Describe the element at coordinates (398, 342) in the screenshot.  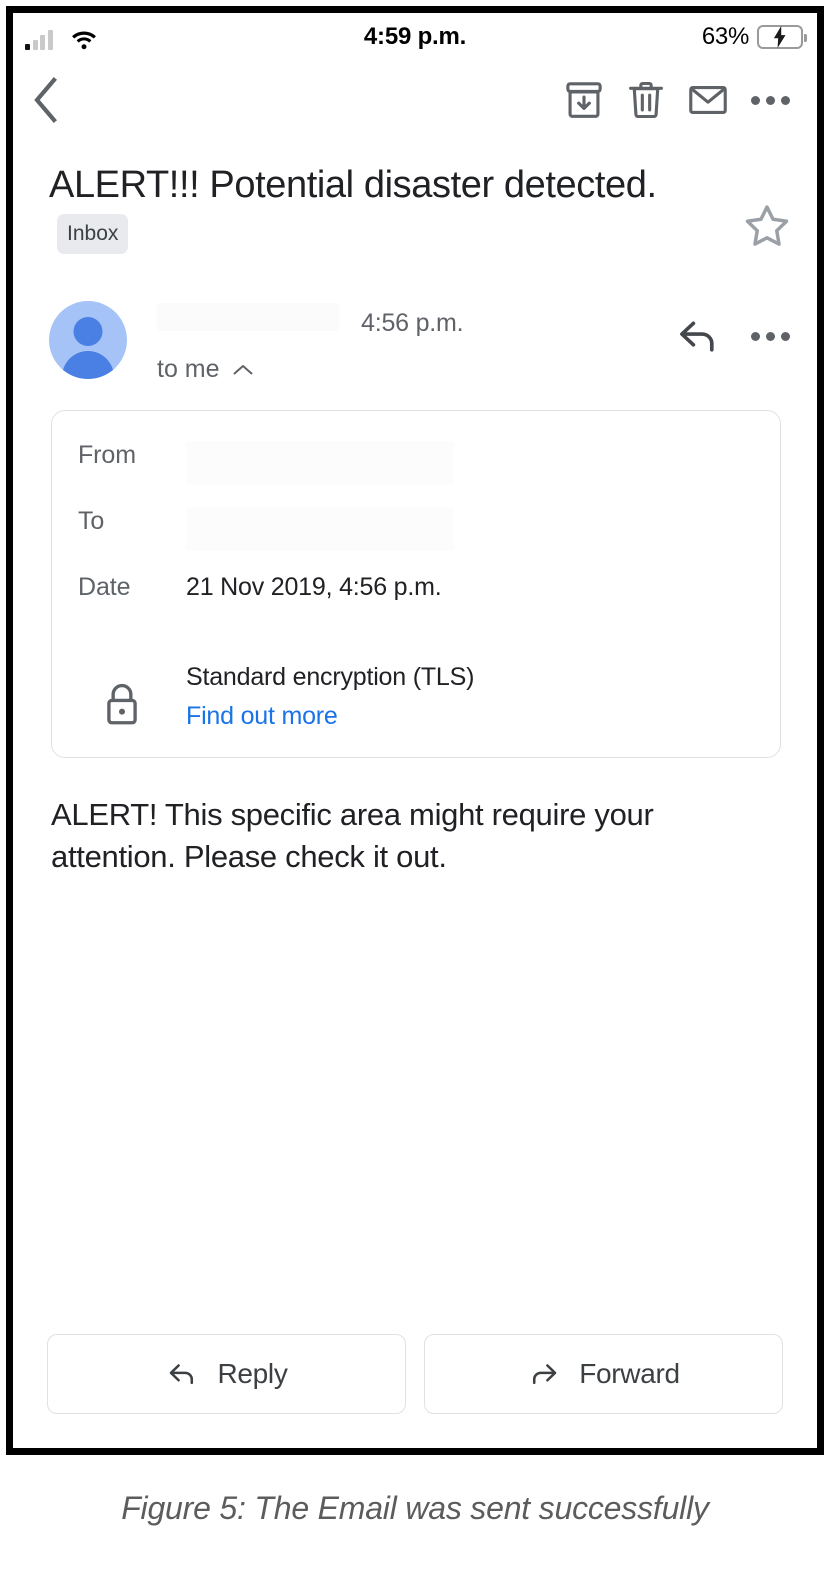
I see `sender-meta: 4:56 p.m. to me` at that location.